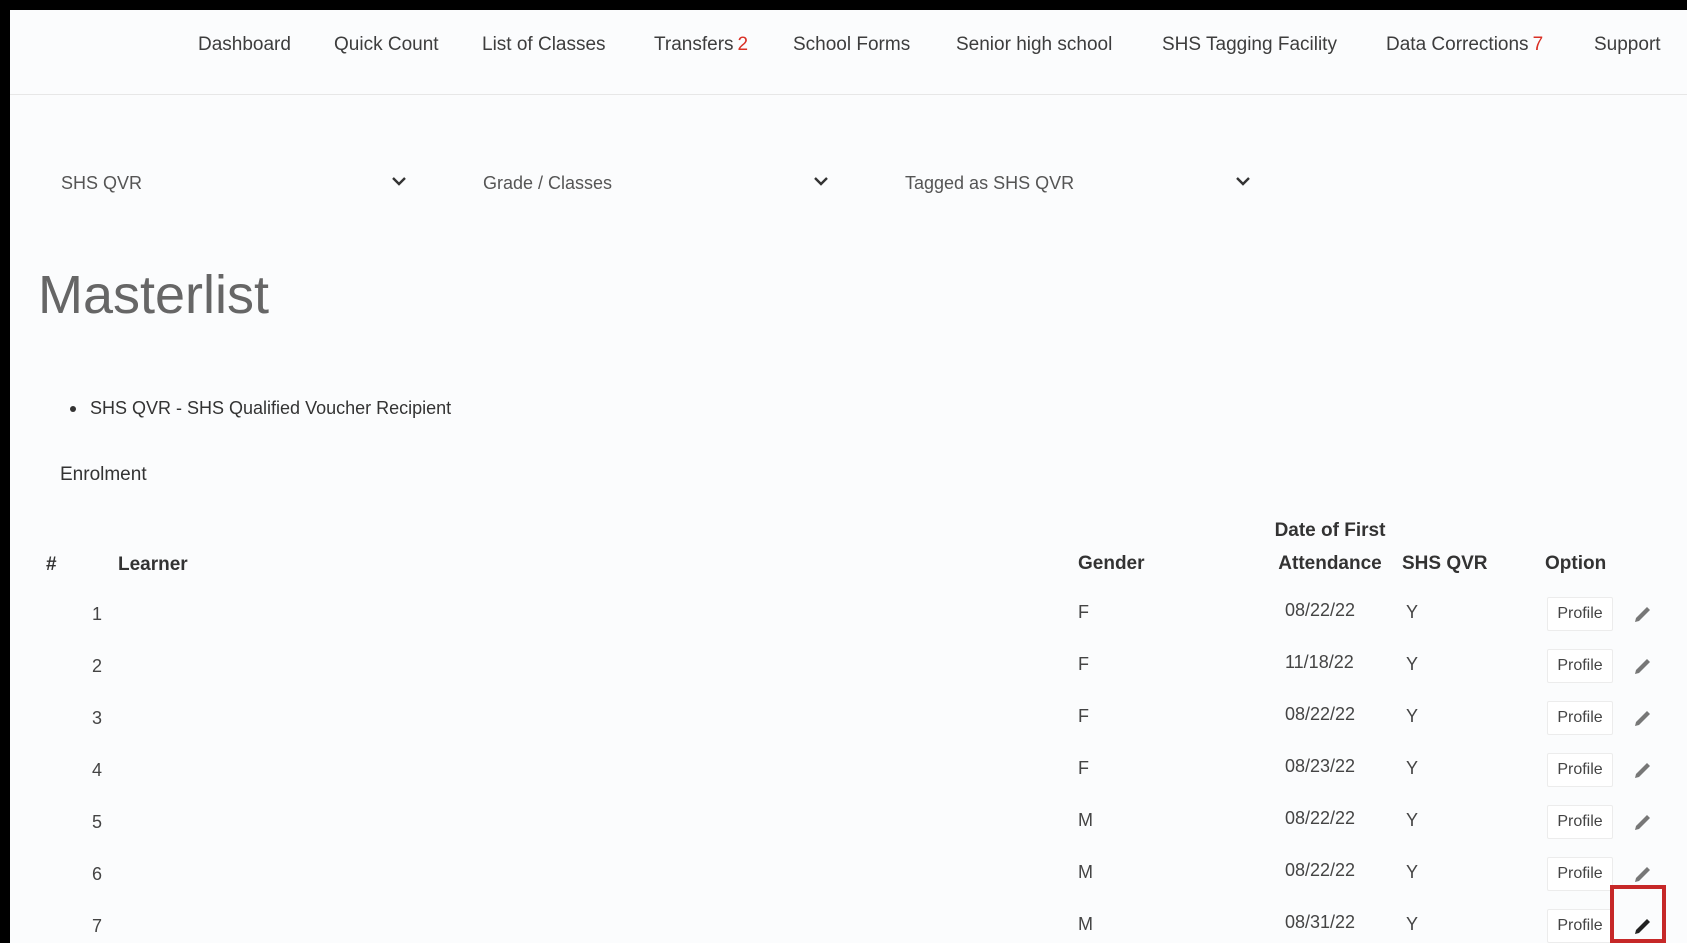 Image resolution: width=1687 pixels, height=943 pixels. Describe the element at coordinates (230, 184) in the screenshot. I see `program-select: SHS QVR` at that location.